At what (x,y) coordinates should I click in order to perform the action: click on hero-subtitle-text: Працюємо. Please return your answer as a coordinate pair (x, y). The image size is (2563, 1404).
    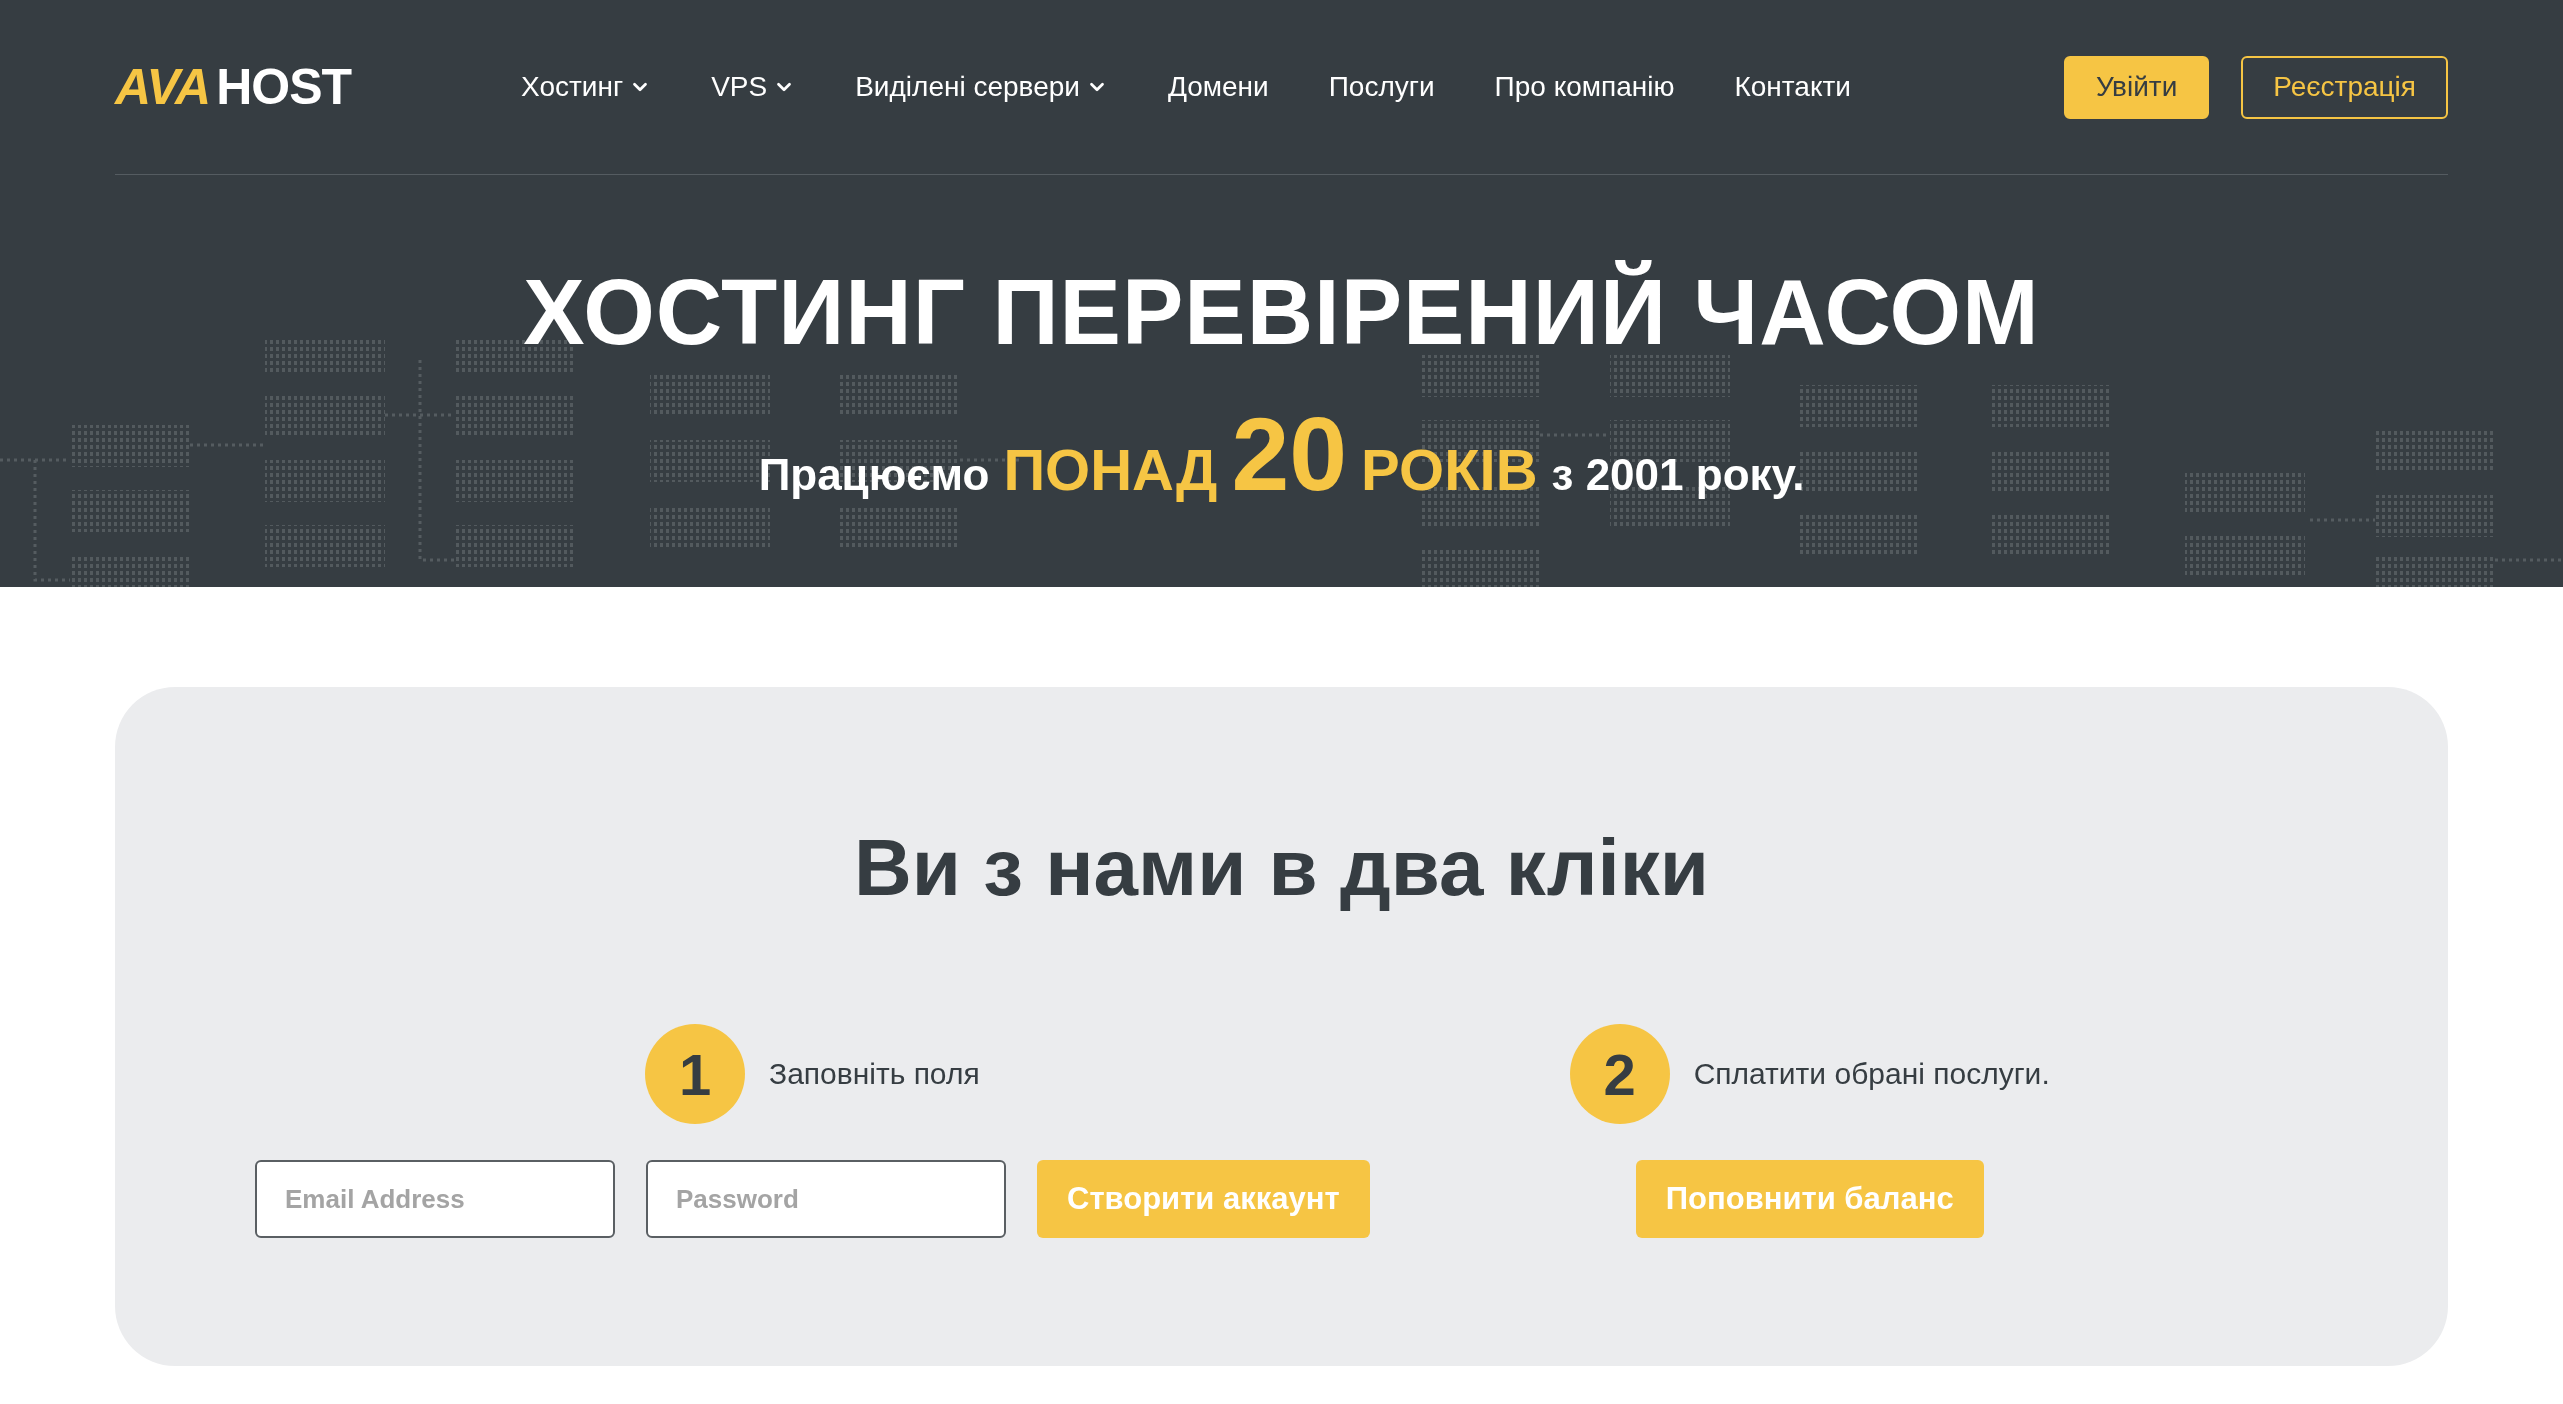
    Looking at the image, I should click on (874, 475).